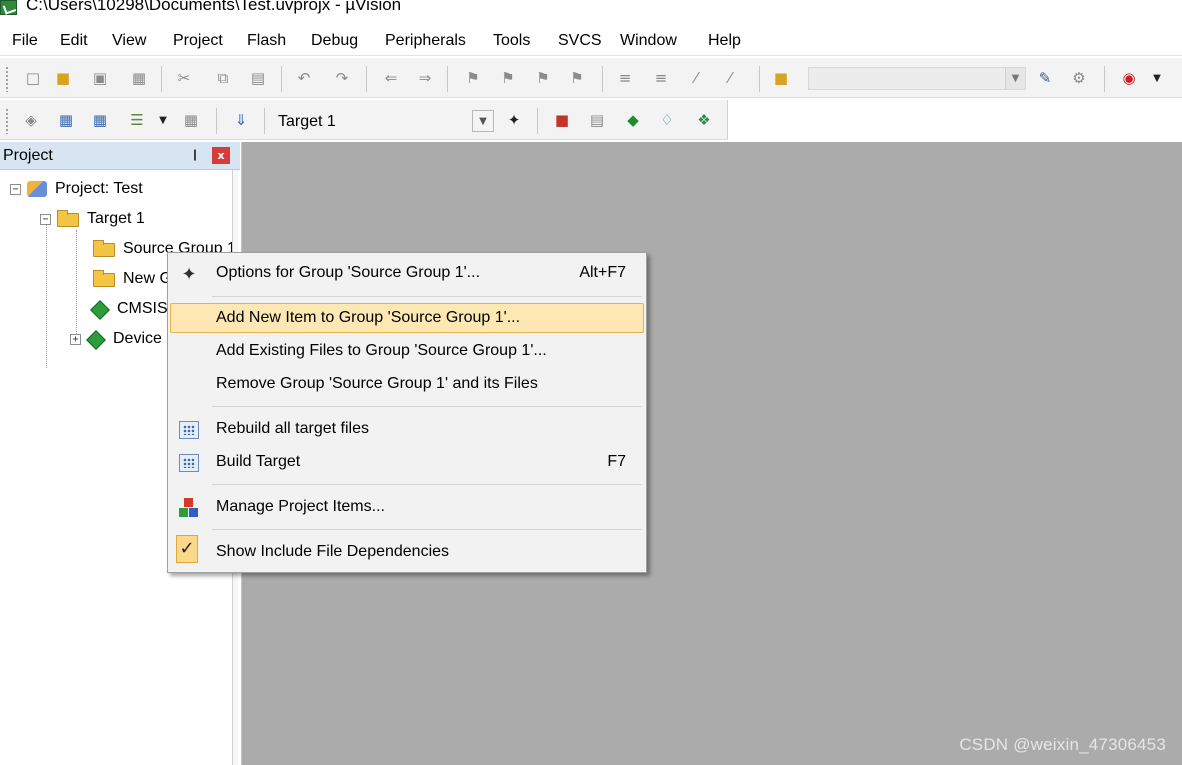 This screenshot has height=765, width=1182. What do you see at coordinates (116, 218) in the screenshot?
I see `tree-item-label: Target 1` at bounding box center [116, 218].